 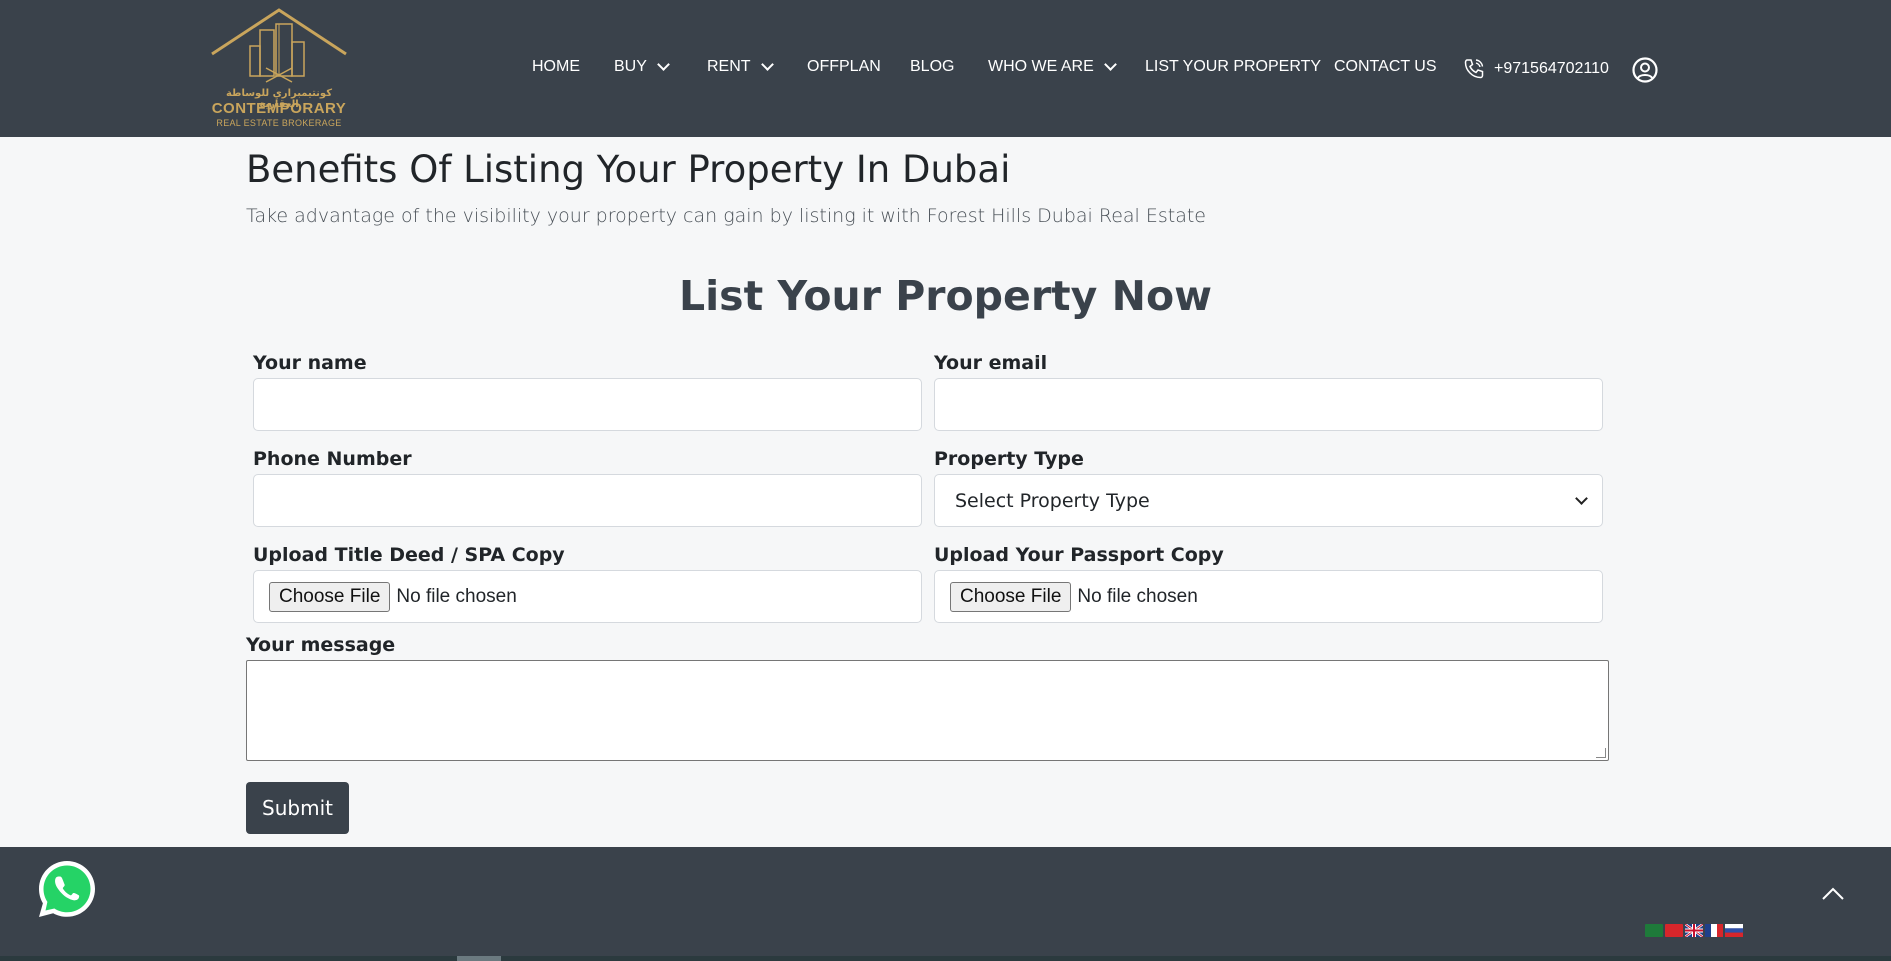 I want to click on title-deed-label: Upload Title Deed / SPA Copy, so click(x=409, y=555).